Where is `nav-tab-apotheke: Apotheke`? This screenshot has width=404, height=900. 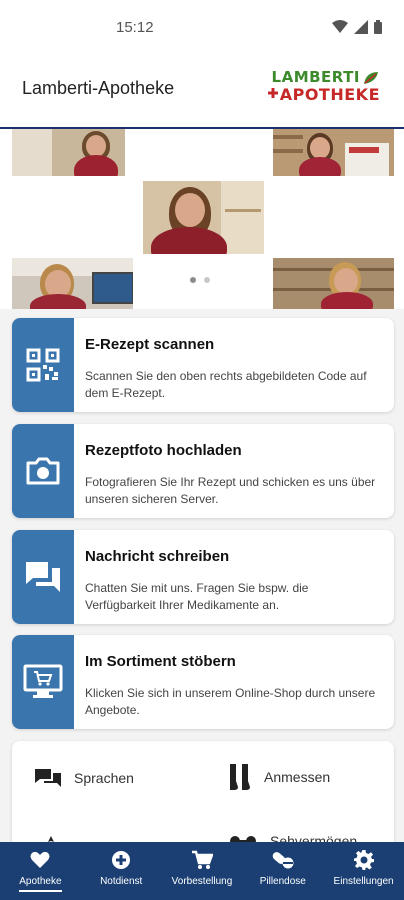
nav-tab-apotheke: Apotheke is located at coordinates (40, 867).